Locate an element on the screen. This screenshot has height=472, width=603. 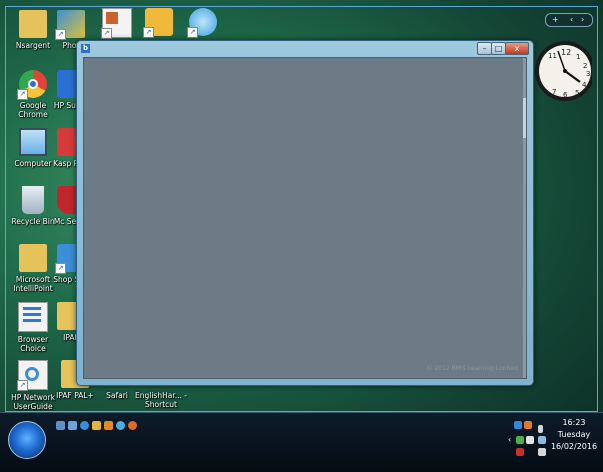
clock-numeral: 6 is located at coordinates (565, 95).